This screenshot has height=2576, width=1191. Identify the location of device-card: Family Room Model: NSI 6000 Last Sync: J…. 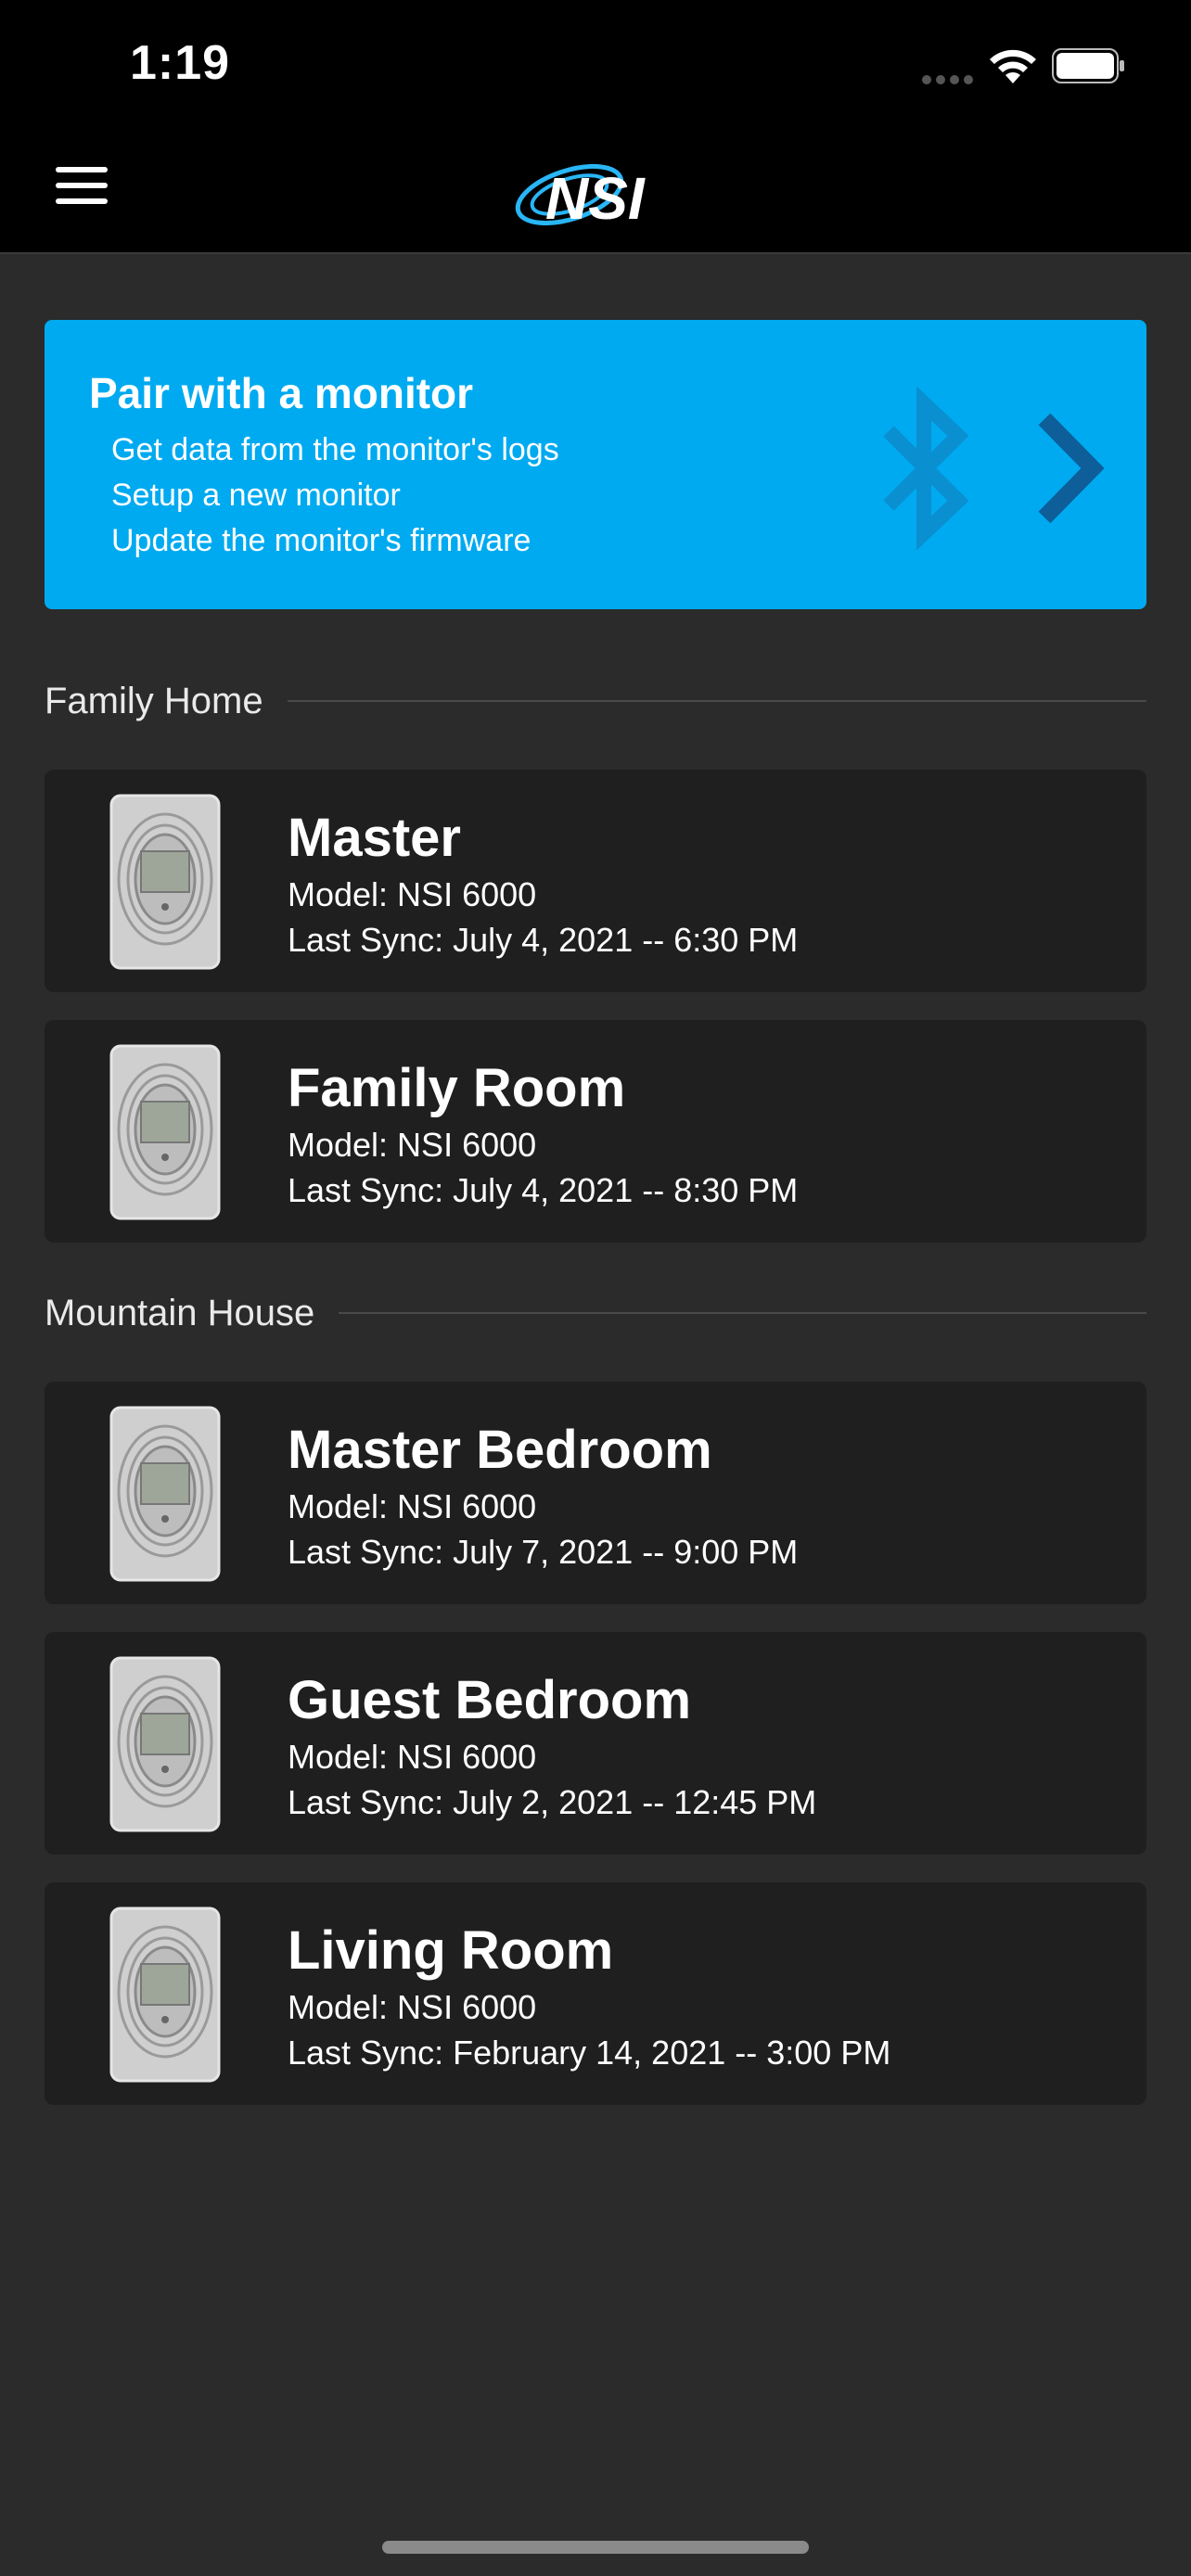
(595, 1131).